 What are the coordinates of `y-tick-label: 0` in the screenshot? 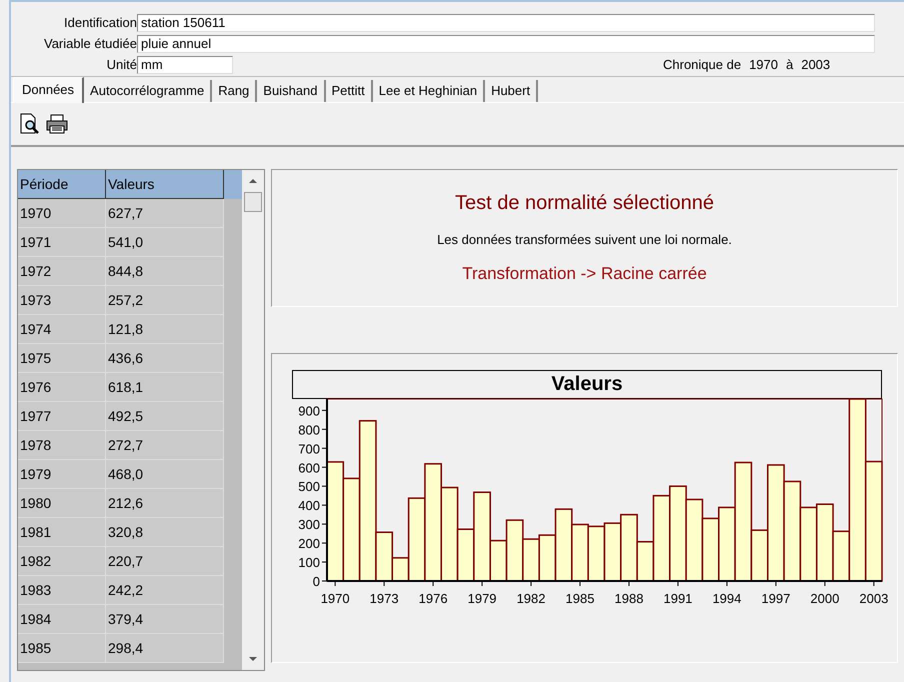 It's located at (316, 581).